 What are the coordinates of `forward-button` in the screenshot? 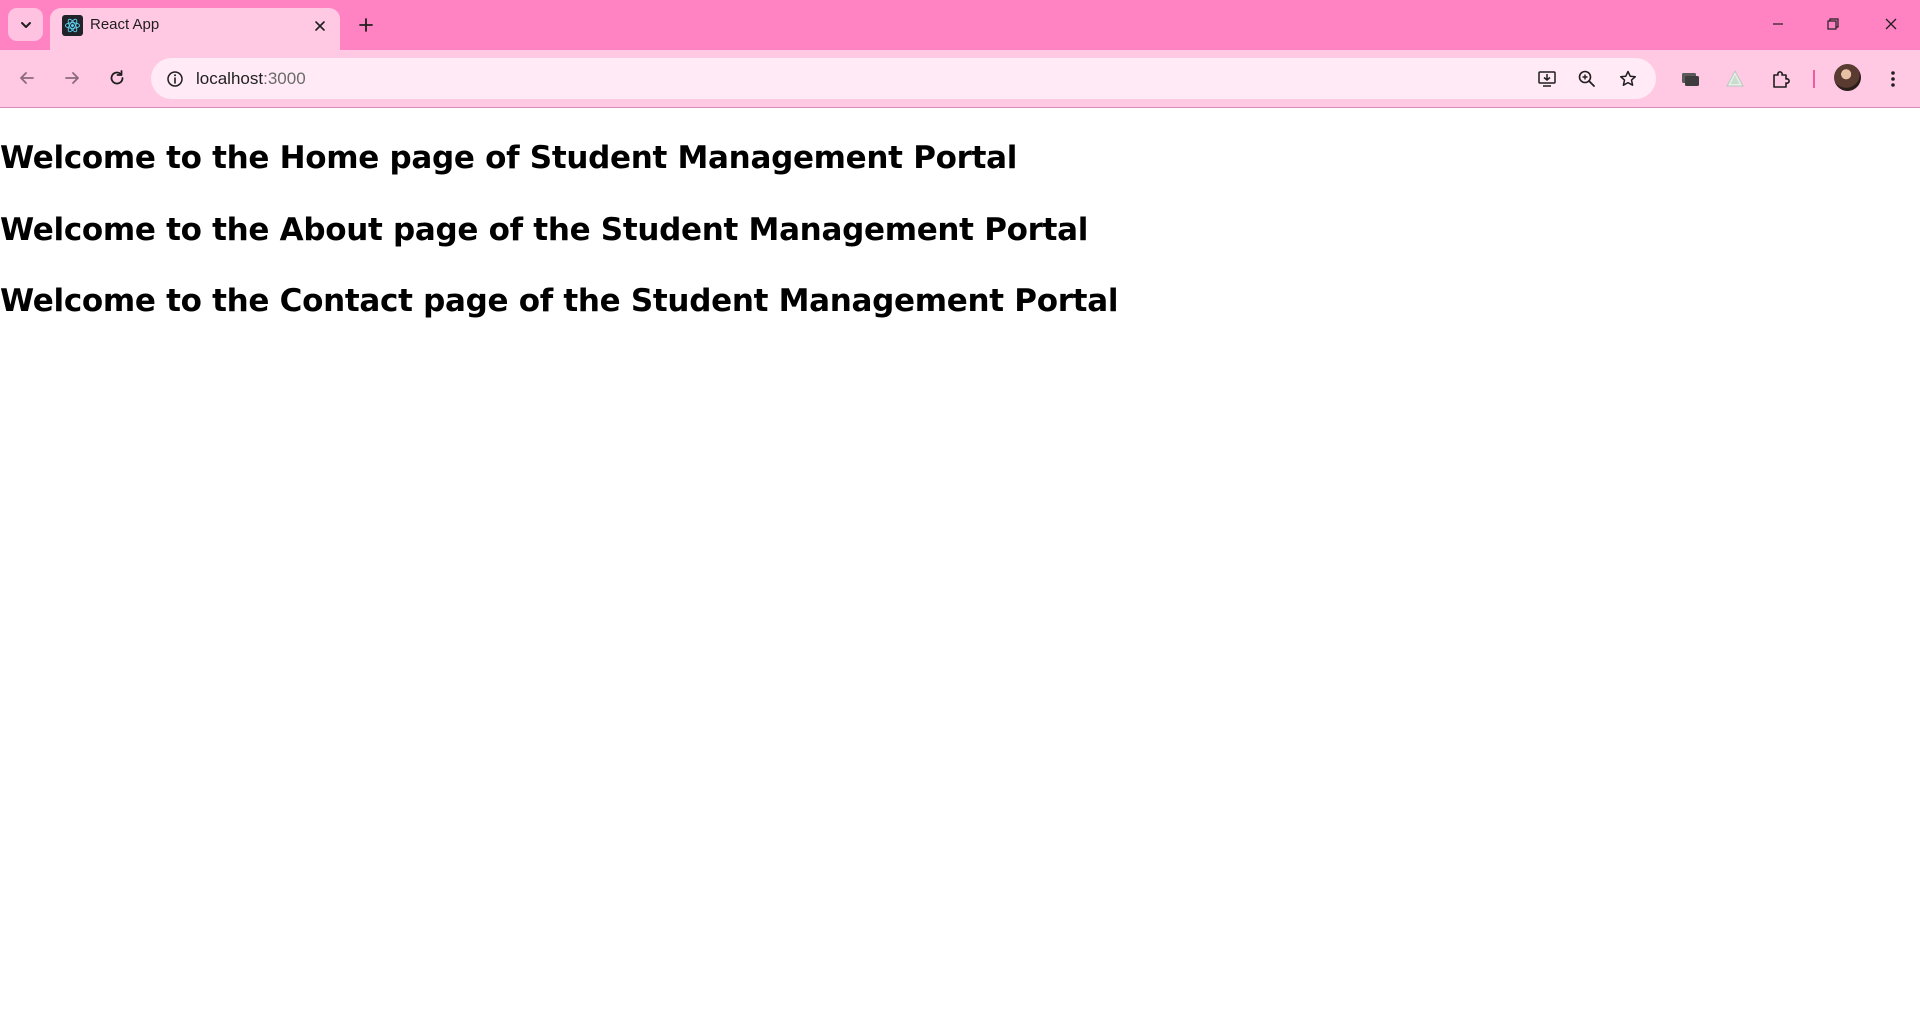 It's located at (72, 78).